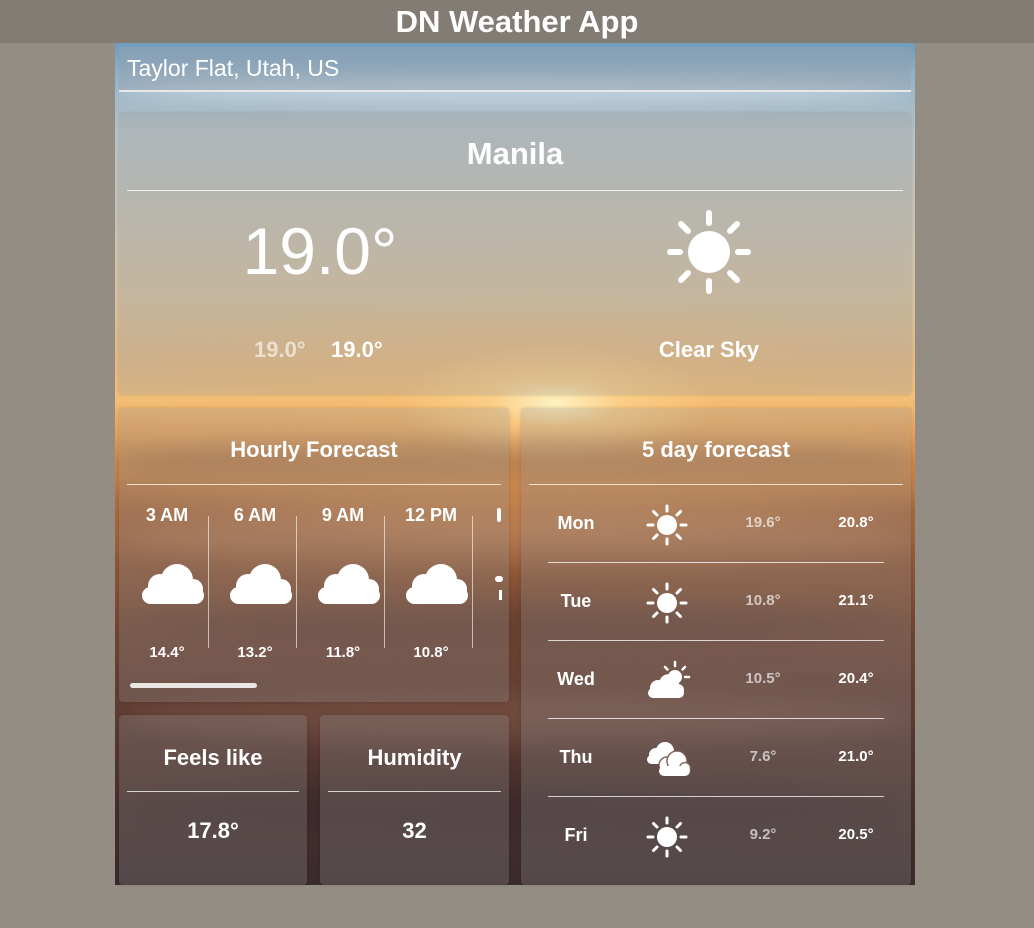 The image size is (1034, 928). I want to click on day-high: 20.4°, so click(856, 678).